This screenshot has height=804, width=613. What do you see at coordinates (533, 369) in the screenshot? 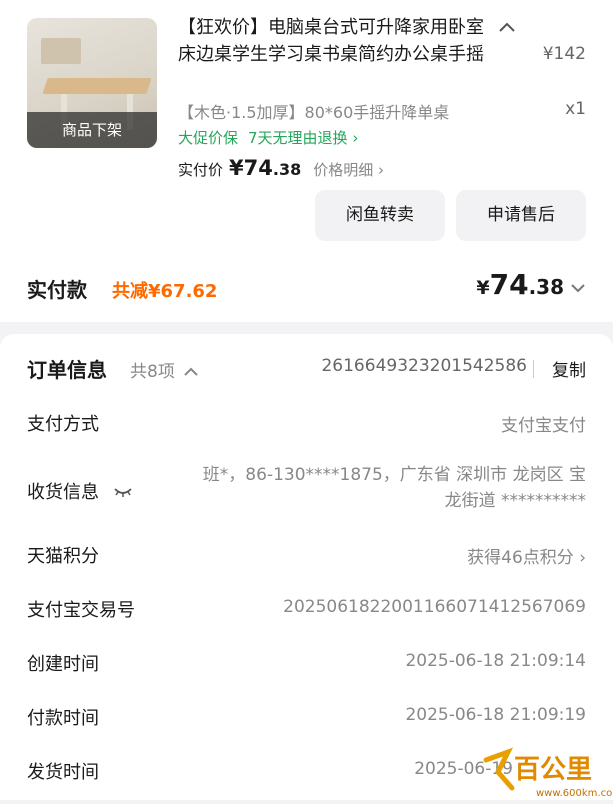
I see `divider` at bounding box center [533, 369].